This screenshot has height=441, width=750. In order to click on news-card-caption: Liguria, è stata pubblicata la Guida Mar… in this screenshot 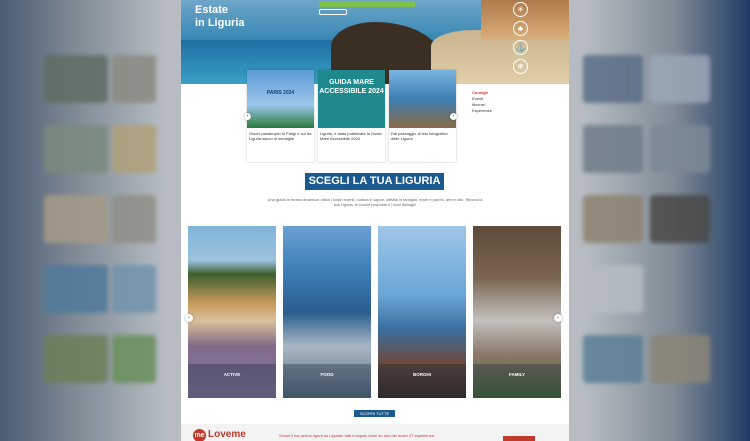, I will do `click(351, 136)`.